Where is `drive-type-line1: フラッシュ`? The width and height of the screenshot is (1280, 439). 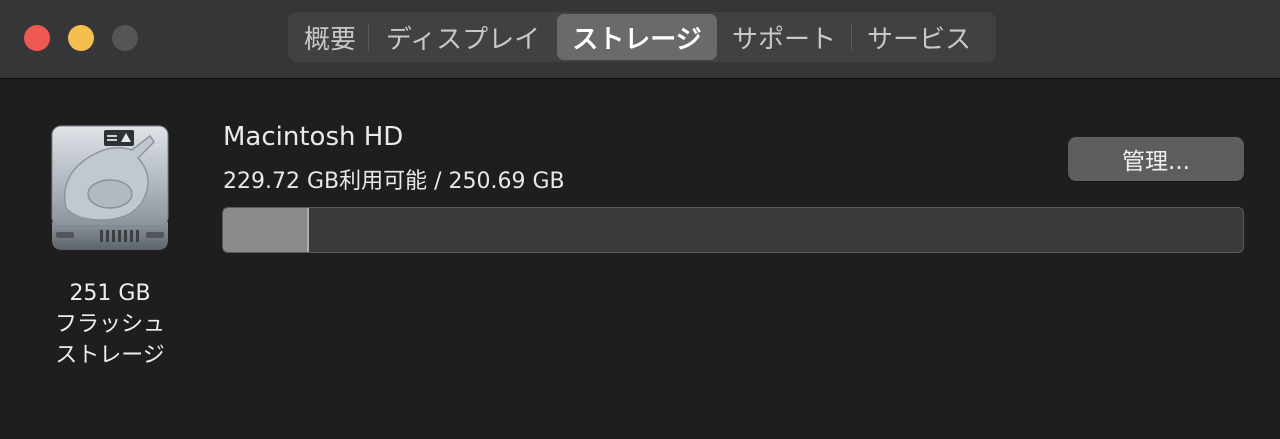 drive-type-line1: フラッシュ is located at coordinates (109, 324).